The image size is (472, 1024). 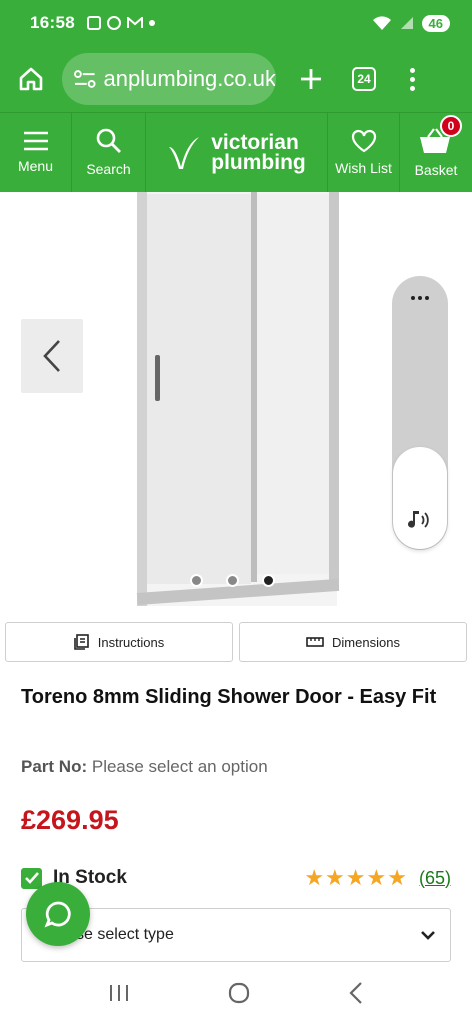 I want to click on chat-icon, so click(x=57, y=914).